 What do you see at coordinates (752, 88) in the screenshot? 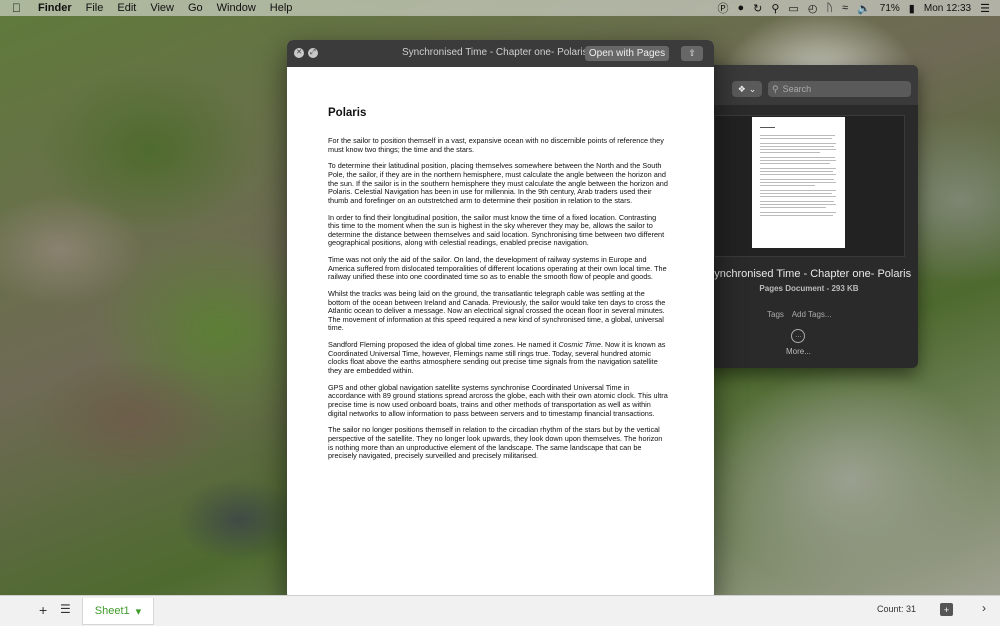
I see `chevron-down-icon: ⌄` at bounding box center [752, 88].